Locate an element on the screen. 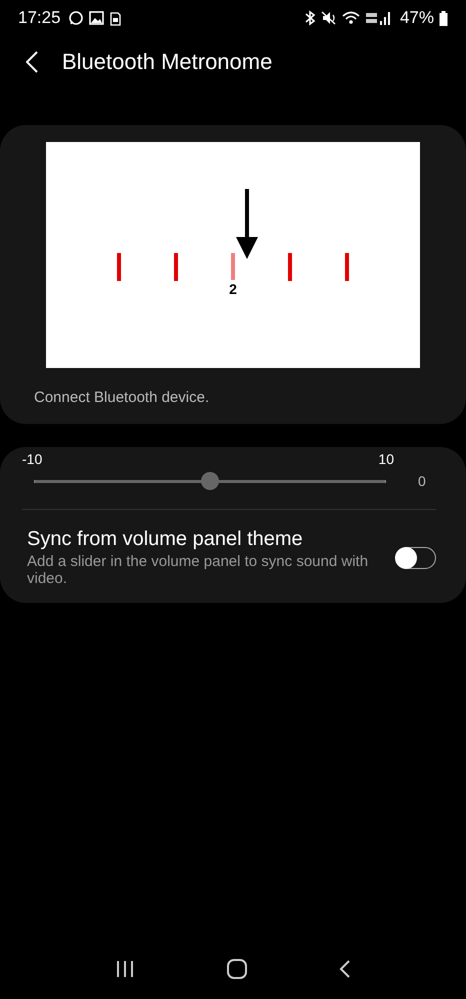  status-caption: Connect Bluetooth device. is located at coordinates (122, 397).